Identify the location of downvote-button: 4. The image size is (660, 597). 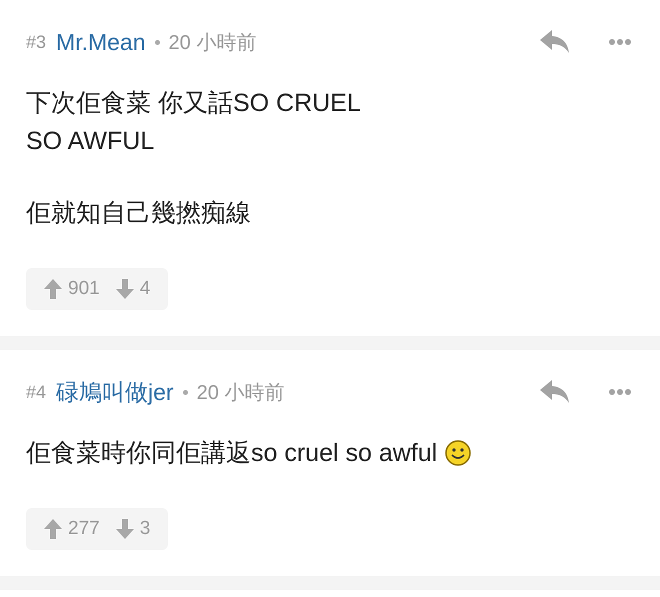
(133, 289).